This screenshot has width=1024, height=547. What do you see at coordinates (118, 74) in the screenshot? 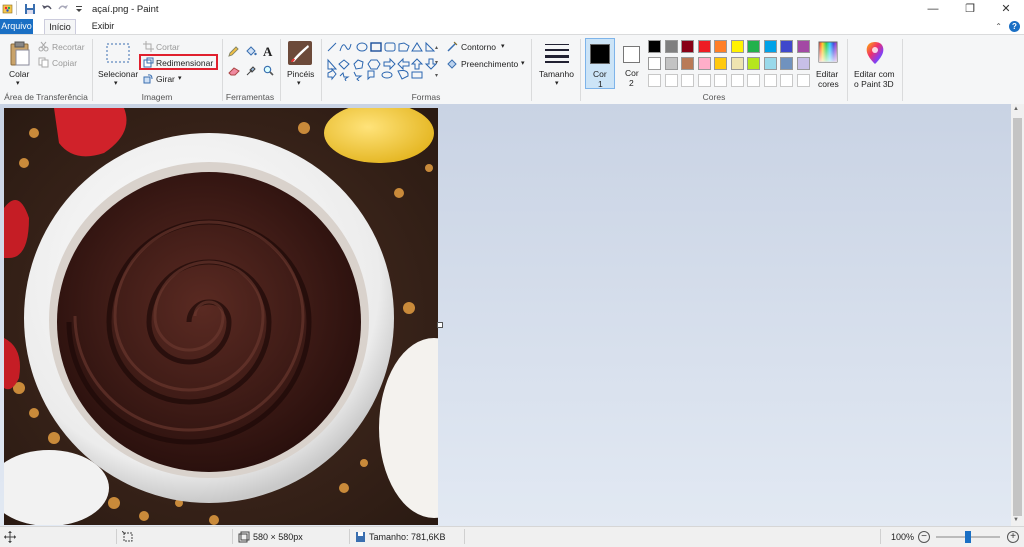
I see `select-button: Selecionar` at bounding box center [118, 74].